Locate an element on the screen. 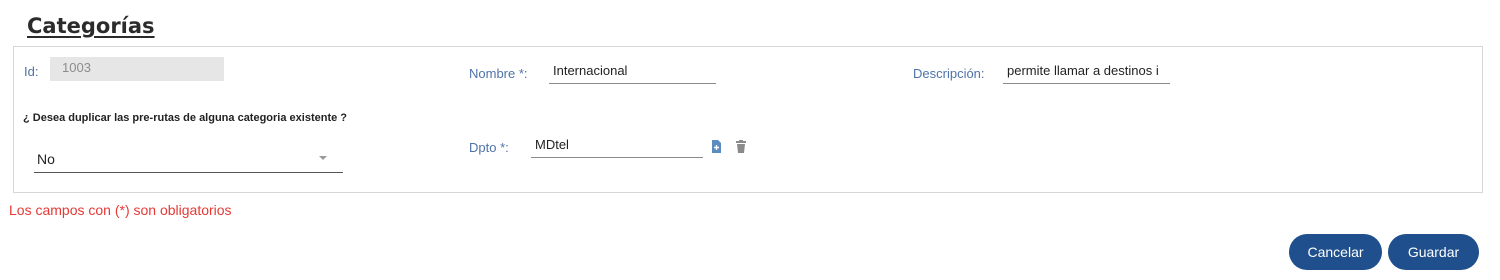 This screenshot has width=1500, height=280. descripcion-label: Descripción: is located at coordinates (949, 73).